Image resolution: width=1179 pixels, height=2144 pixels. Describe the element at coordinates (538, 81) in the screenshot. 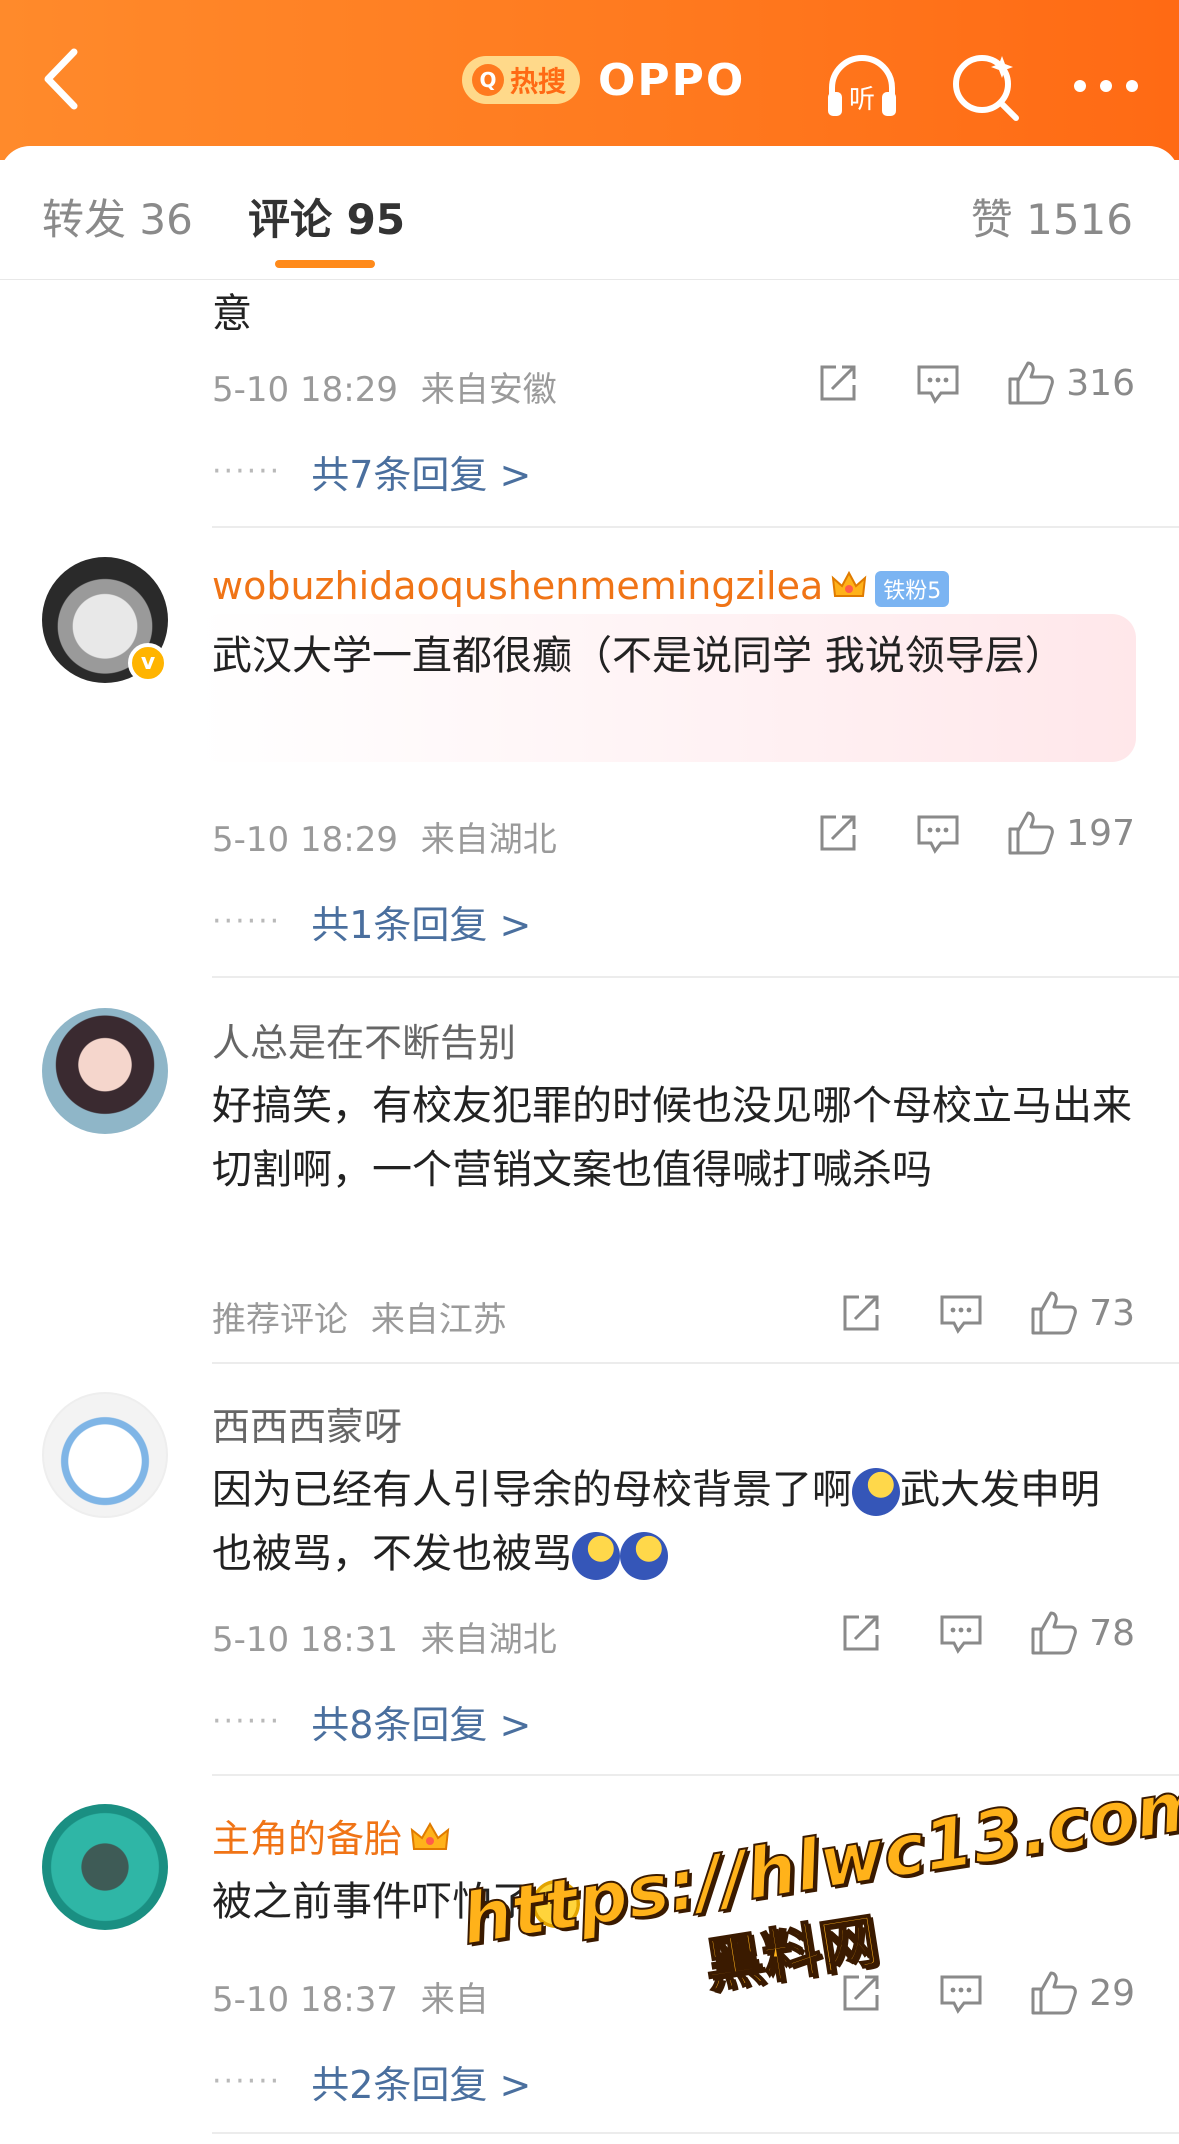

I see `hot-label: 热搜` at that location.